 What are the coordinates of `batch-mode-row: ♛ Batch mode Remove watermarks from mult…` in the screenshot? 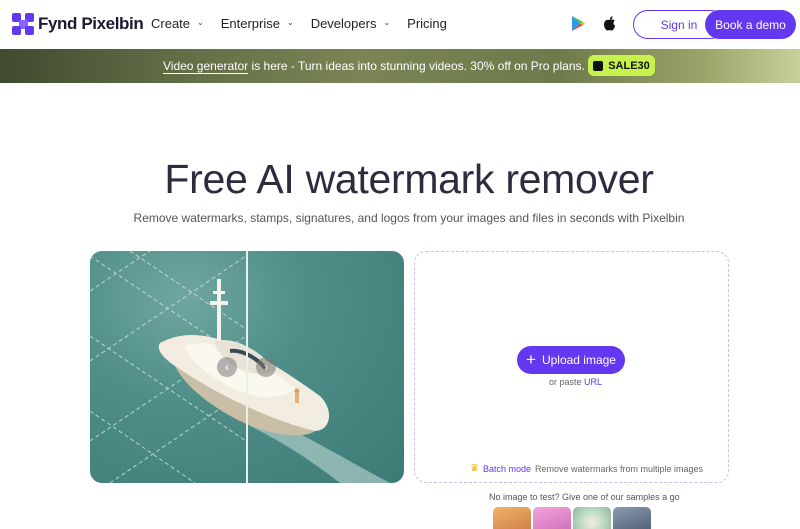 It's located at (586, 468).